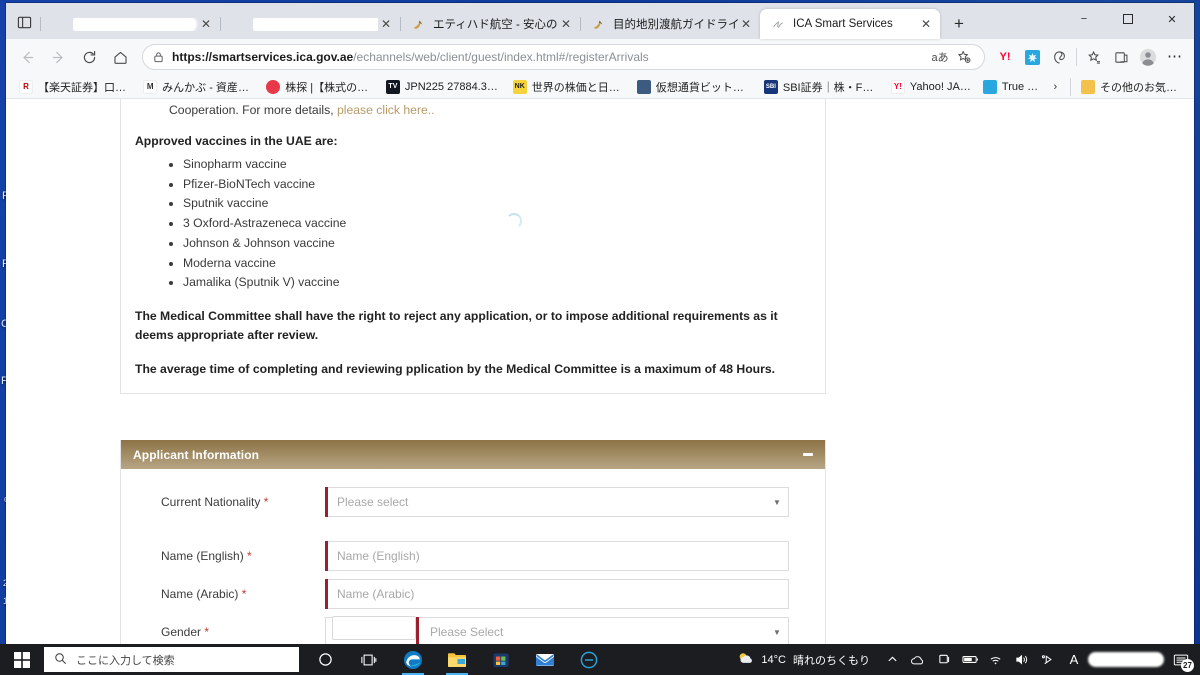 The height and width of the screenshot is (675, 1200). What do you see at coordinates (1133, 87) in the screenshot?
I see `other-favorites-item: その他のお気に入り` at bounding box center [1133, 87].